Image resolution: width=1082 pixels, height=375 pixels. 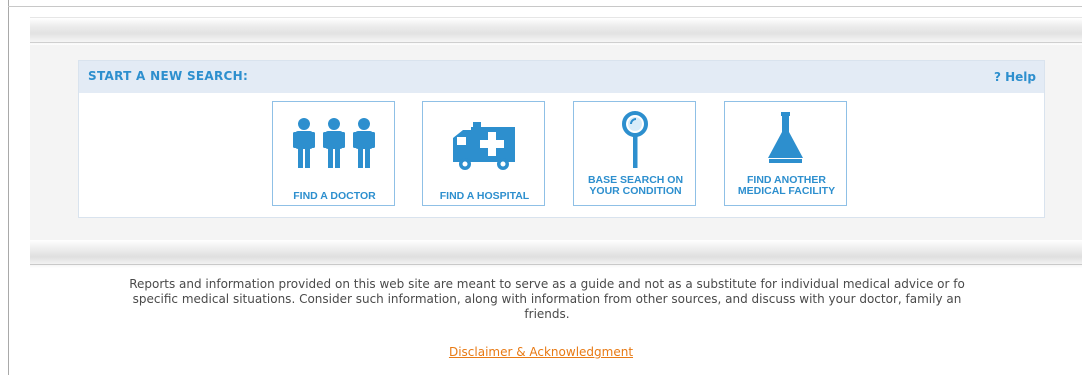 What do you see at coordinates (545, 6) in the screenshot?
I see `page-top-border` at bounding box center [545, 6].